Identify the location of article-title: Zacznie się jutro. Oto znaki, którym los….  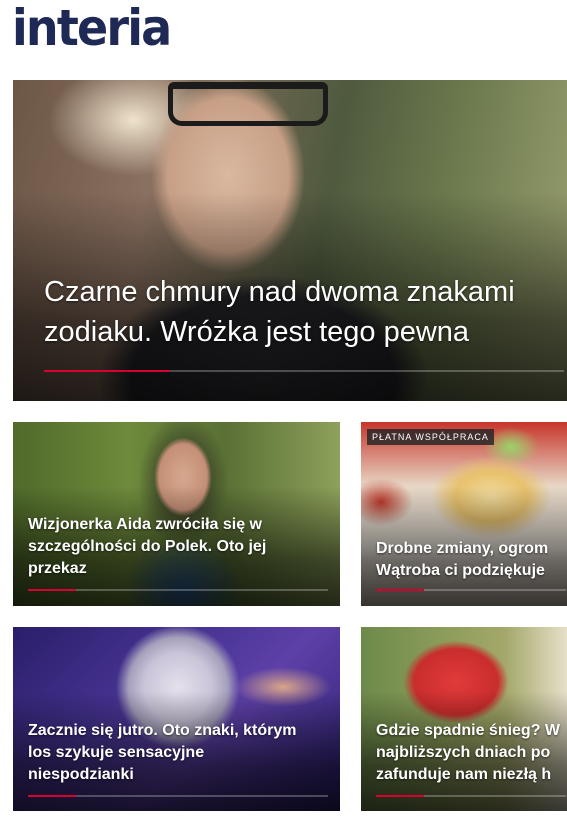
(178, 753).